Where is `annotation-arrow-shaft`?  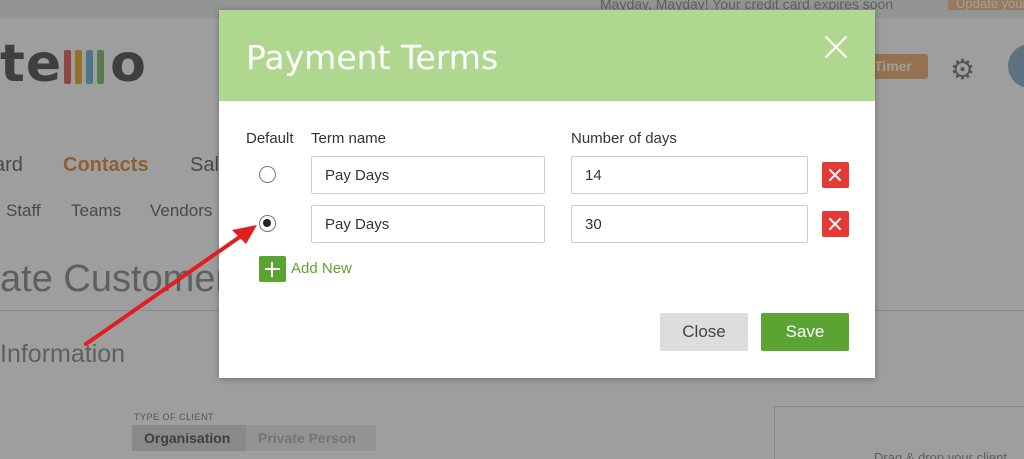 annotation-arrow-shaft is located at coordinates (165, 289).